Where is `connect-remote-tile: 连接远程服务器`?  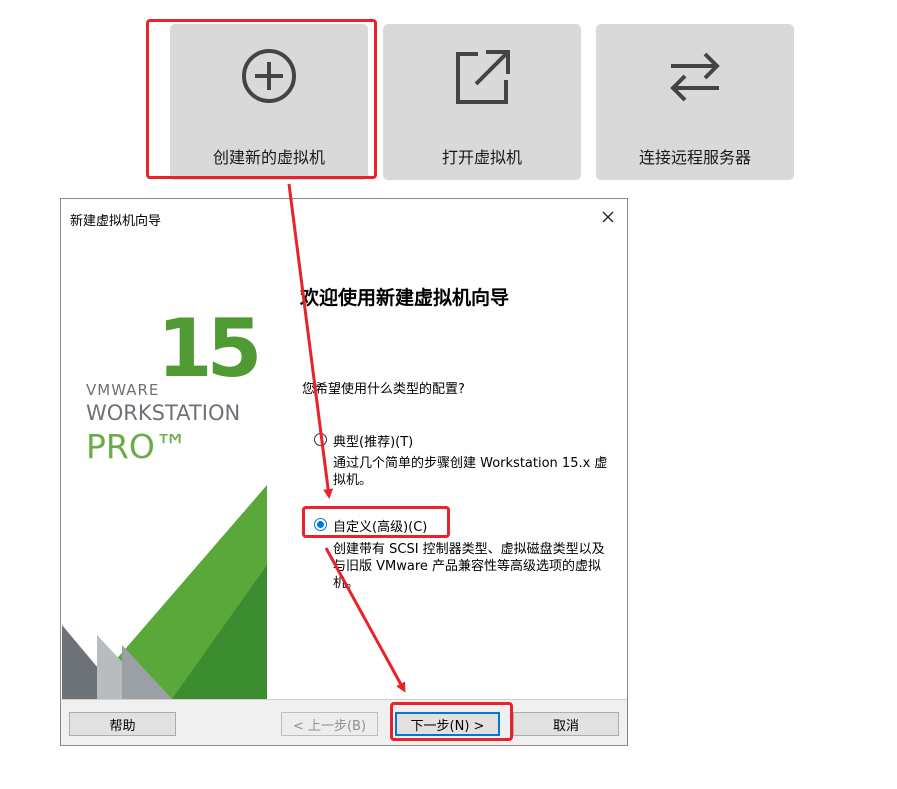
connect-remote-tile: 连接远程服务器 is located at coordinates (695, 102).